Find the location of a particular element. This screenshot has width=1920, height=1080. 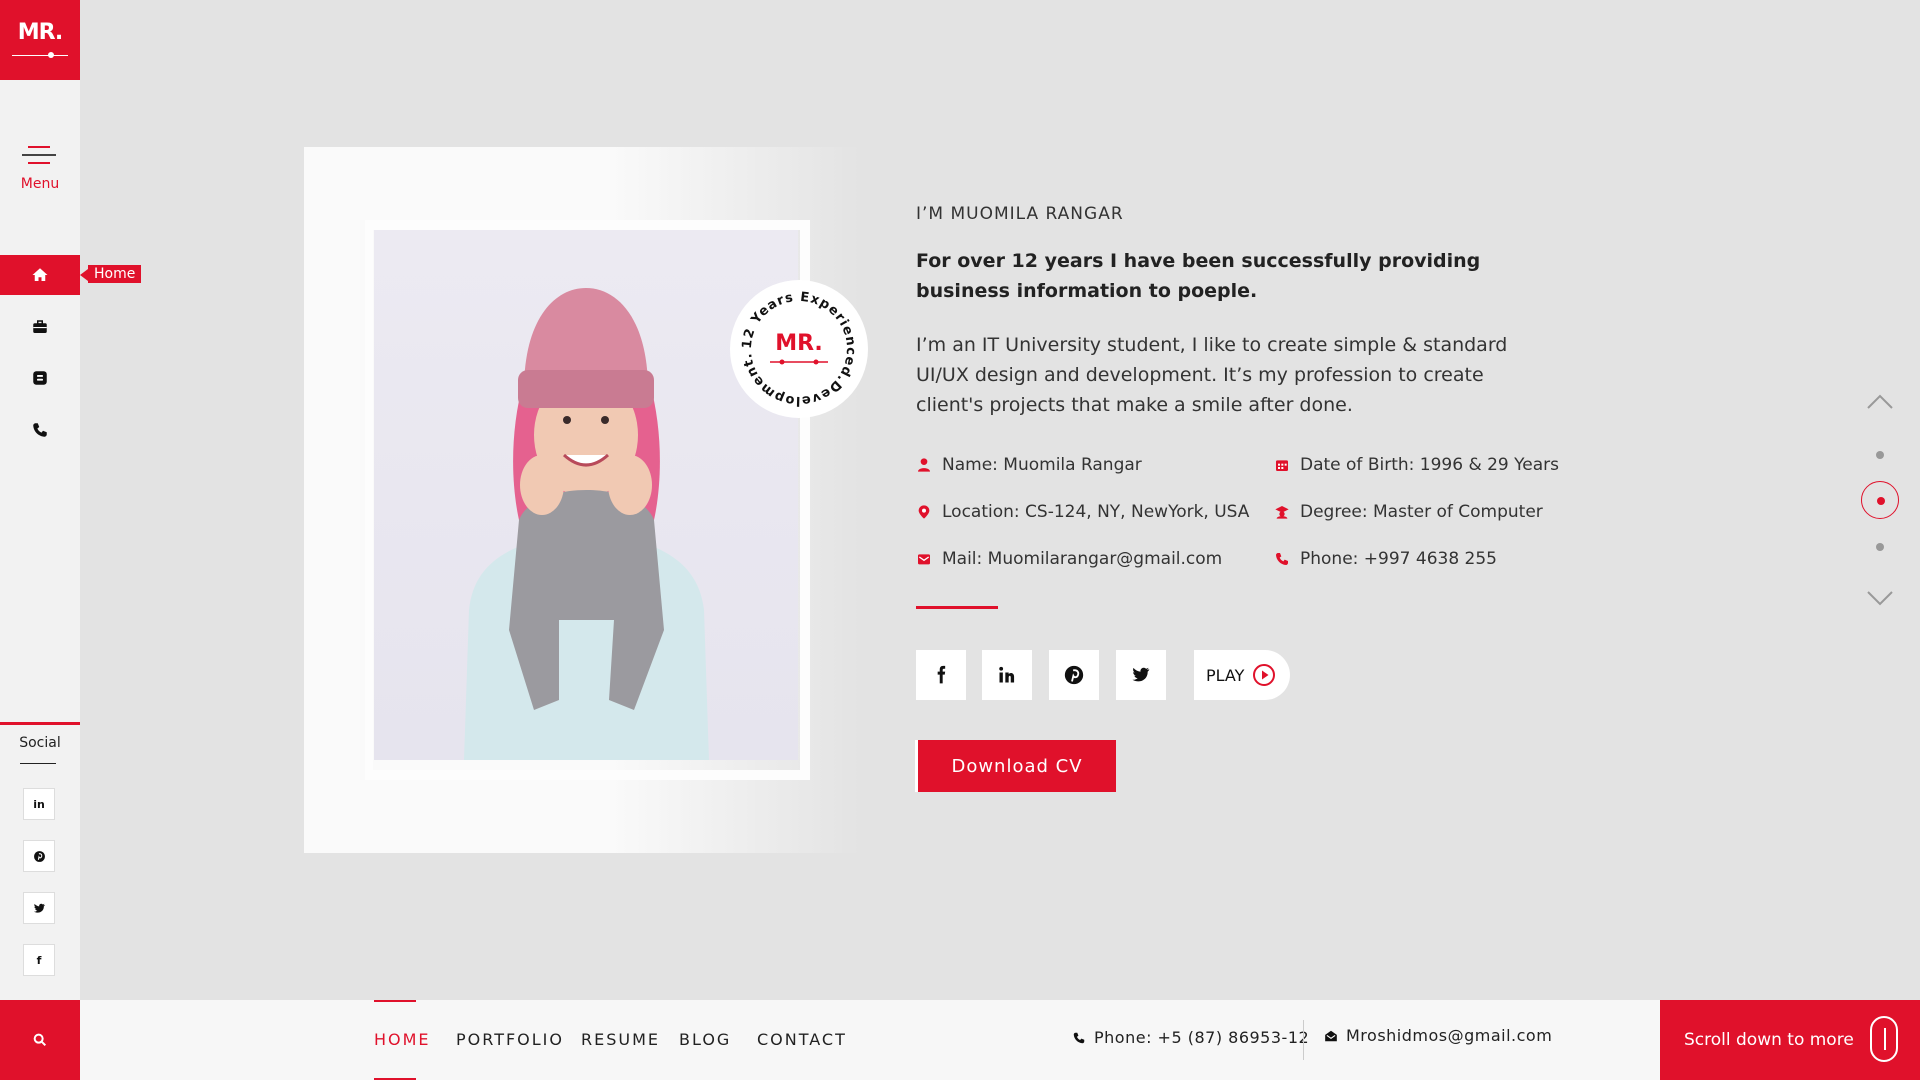

sidebar-item-blog is located at coordinates (40, 378).